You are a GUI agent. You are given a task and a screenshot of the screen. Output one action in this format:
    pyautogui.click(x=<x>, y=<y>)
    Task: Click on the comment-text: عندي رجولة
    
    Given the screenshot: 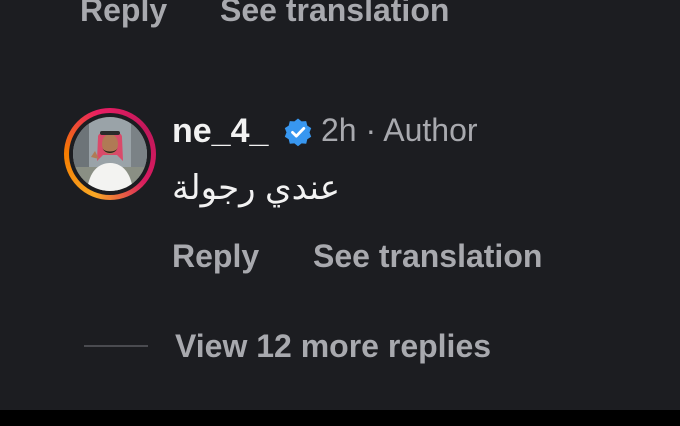 What is the action you would take?
    pyautogui.click(x=256, y=188)
    